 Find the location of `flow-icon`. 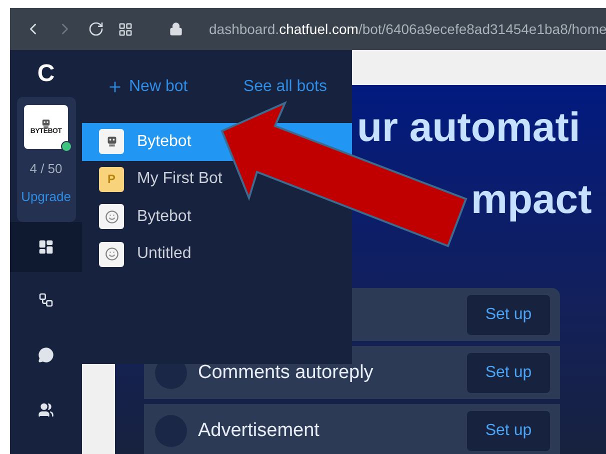

flow-icon is located at coordinates (46, 300).